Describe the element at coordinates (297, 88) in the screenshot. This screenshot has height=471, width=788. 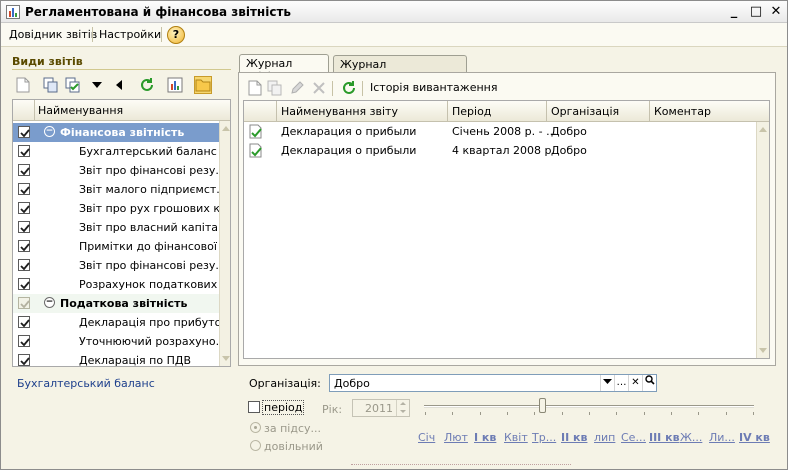
I see `edit-pencil-icon` at that location.